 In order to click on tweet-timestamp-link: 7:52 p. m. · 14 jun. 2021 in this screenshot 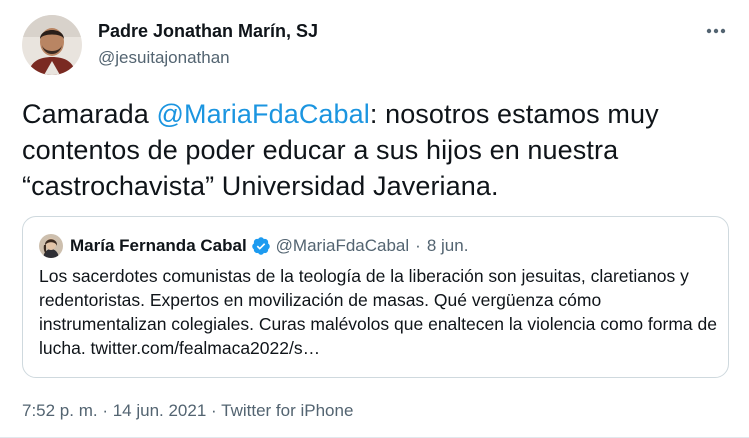, I will do `click(114, 410)`.